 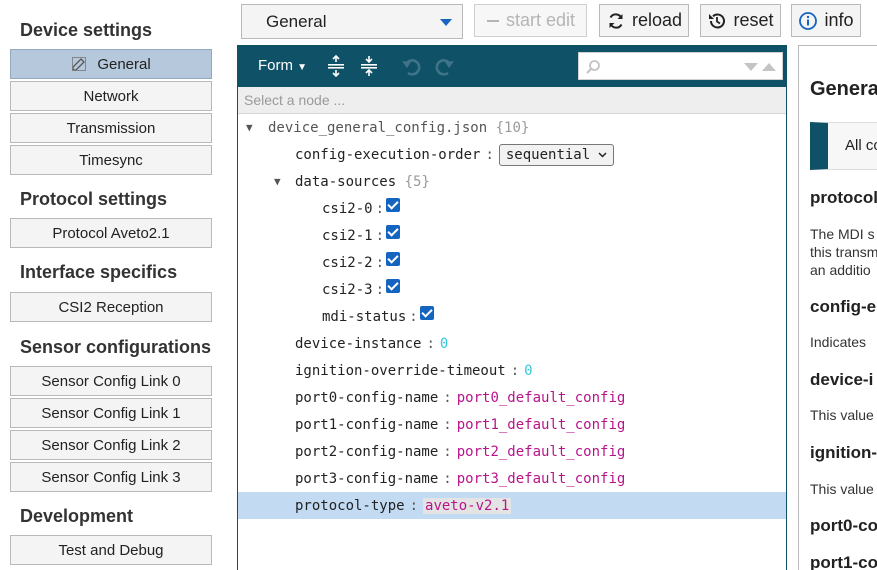 I want to click on nav-test-and-debug: Test and Debug, so click(x=111, y=550).